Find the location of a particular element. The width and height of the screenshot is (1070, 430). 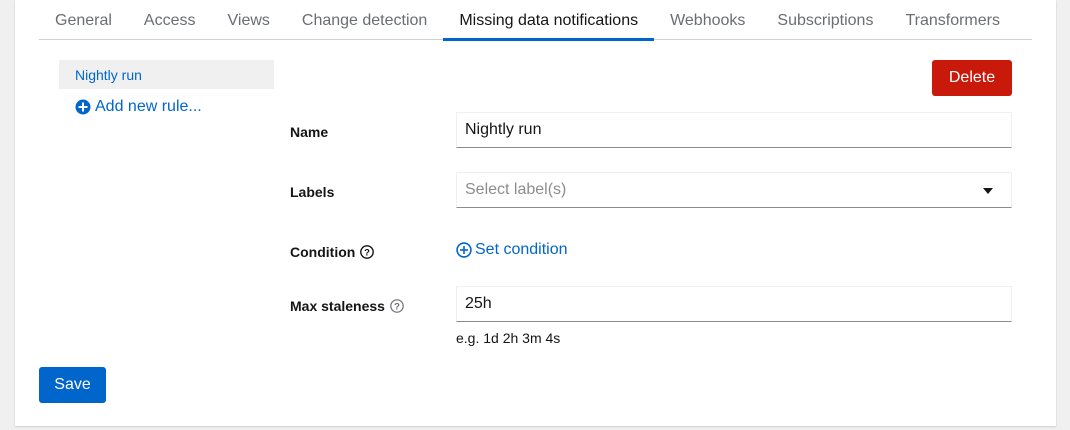

staleness-label: Max staleness ? is located at coordinates (347, 306).